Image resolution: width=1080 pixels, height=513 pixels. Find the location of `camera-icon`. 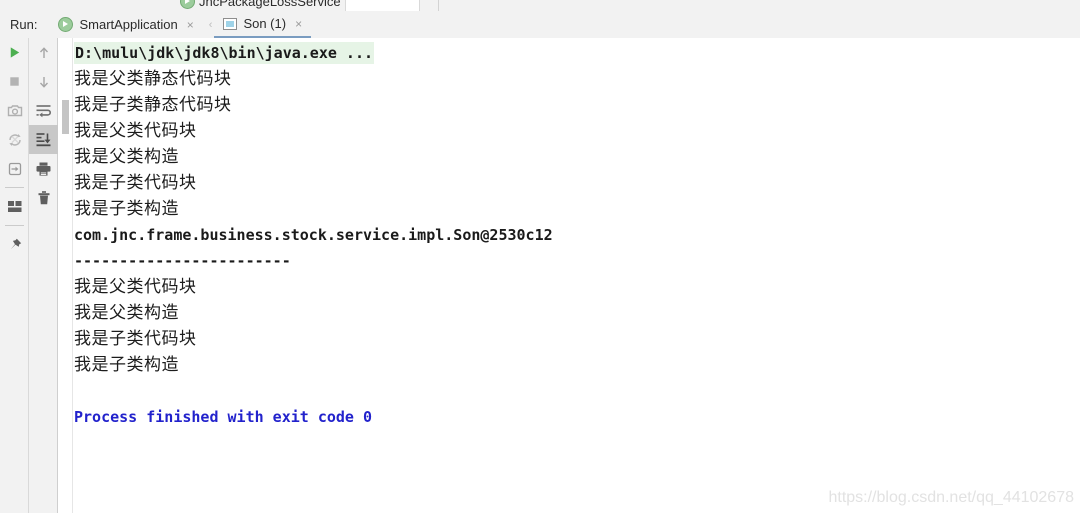

camera-icon is located at coordinates (14, 110).